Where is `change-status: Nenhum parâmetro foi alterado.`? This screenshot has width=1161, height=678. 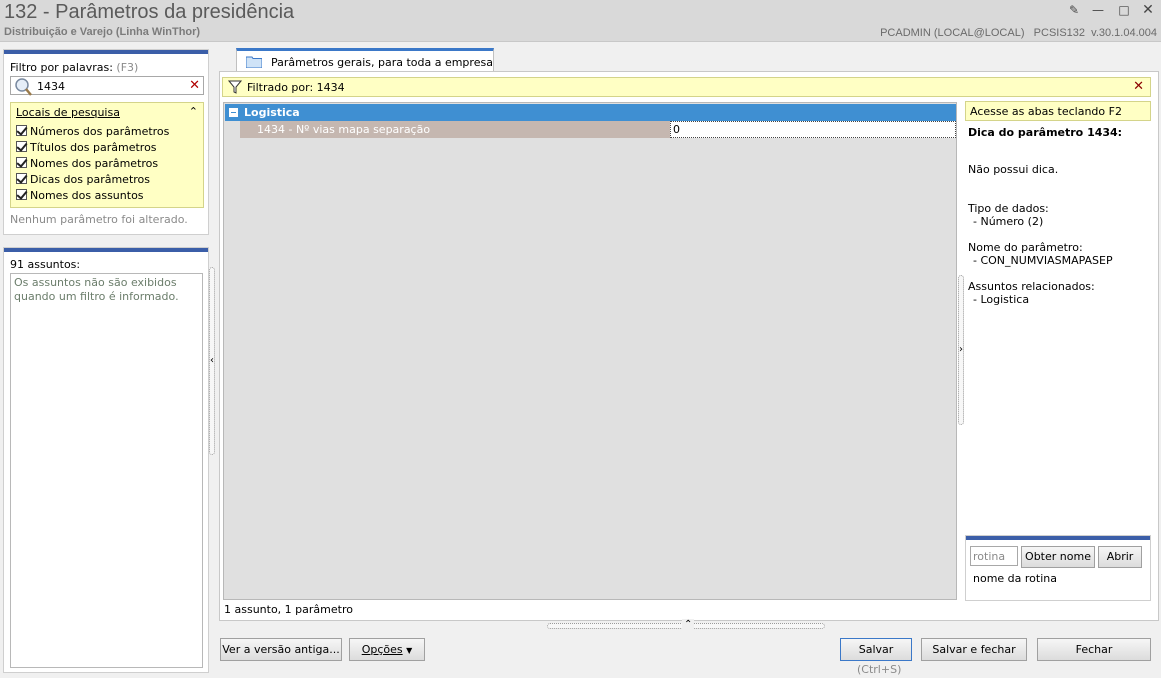
change-status: Nenhum parâmetro foi alterado. is located at coordinates (99, 219).